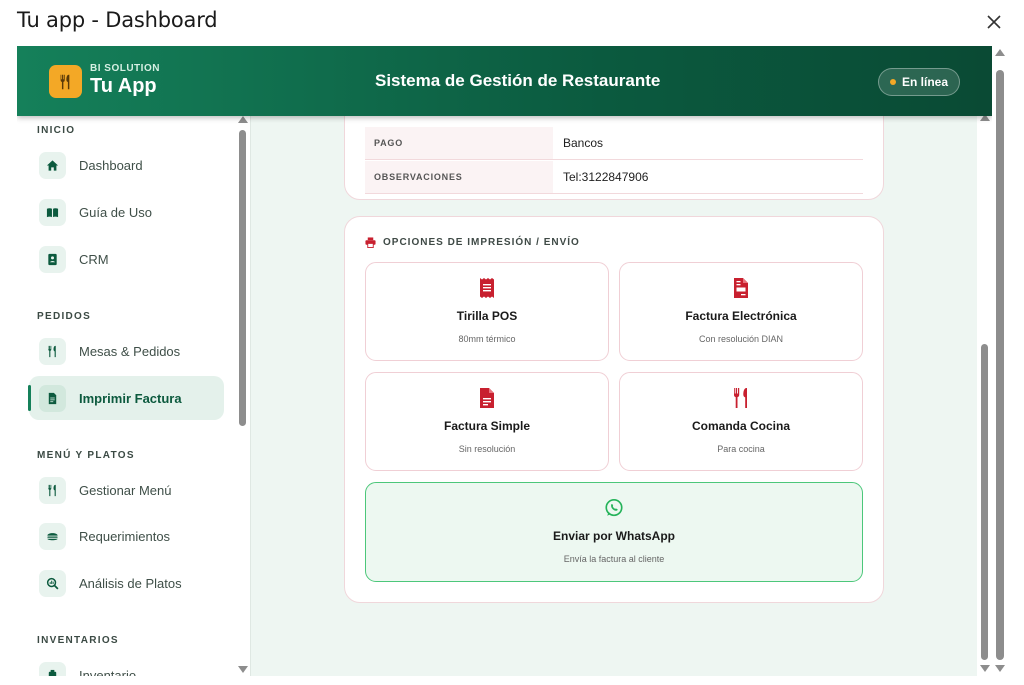 Image resolution: width=1024 pixels, height=685 pixels. What do you see at coordinates (56, 130) in the screenshot?
I see `sidebar-section-inicio: INICIO` at bounding box center [56, 130].